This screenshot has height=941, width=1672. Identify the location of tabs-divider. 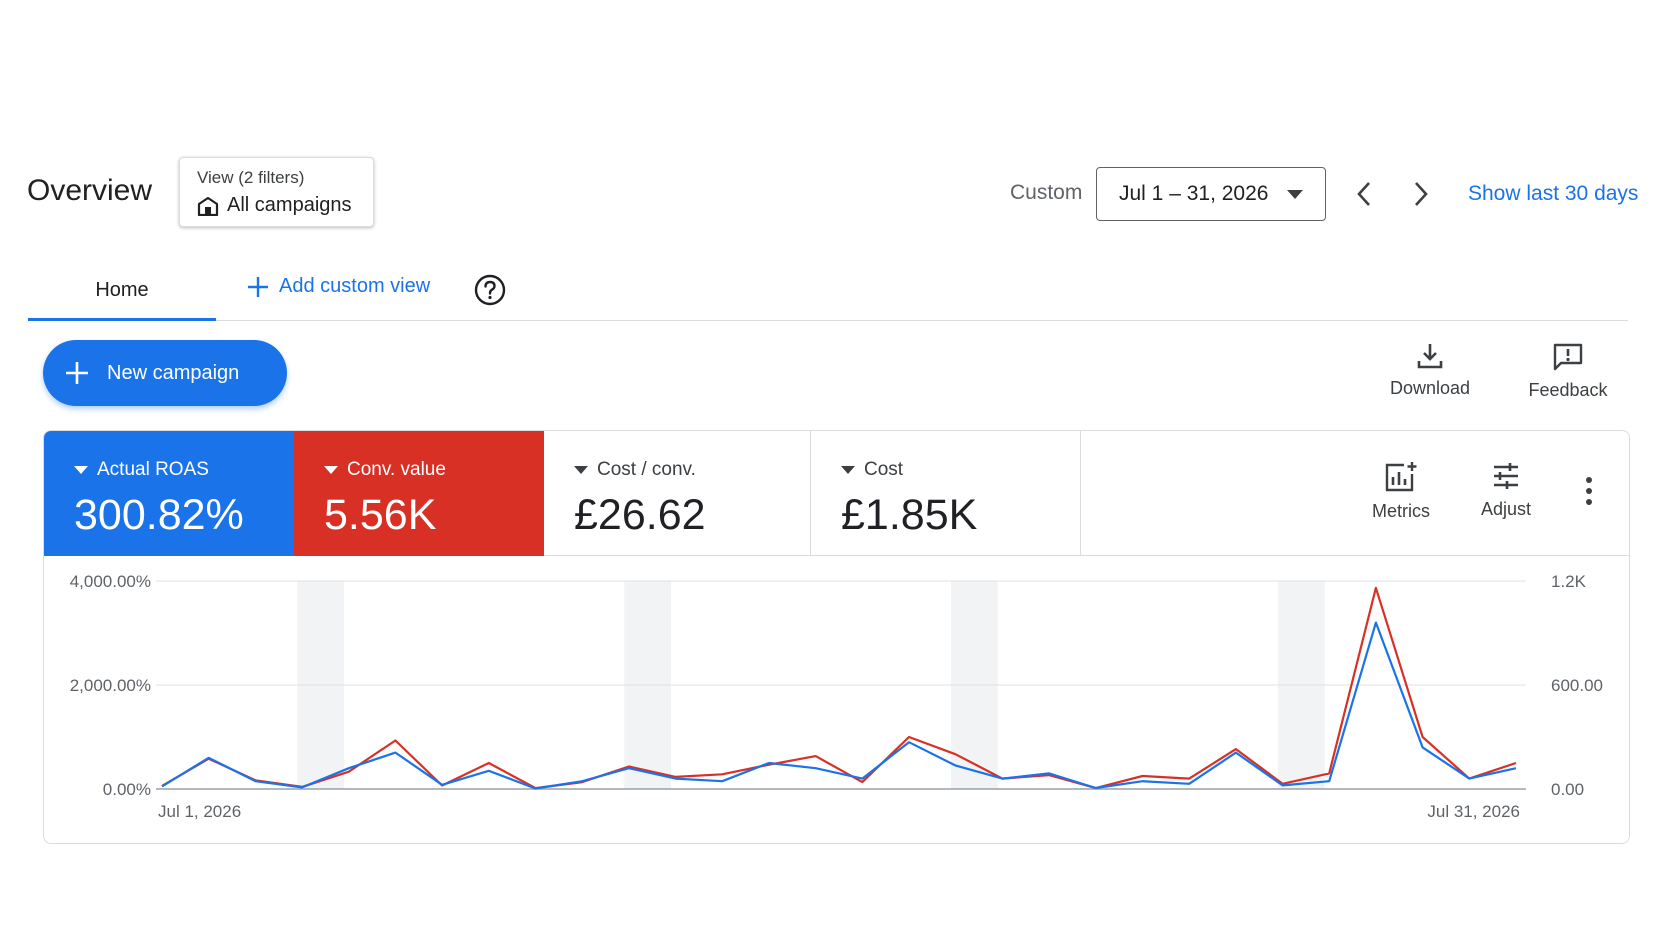
(828, 320).